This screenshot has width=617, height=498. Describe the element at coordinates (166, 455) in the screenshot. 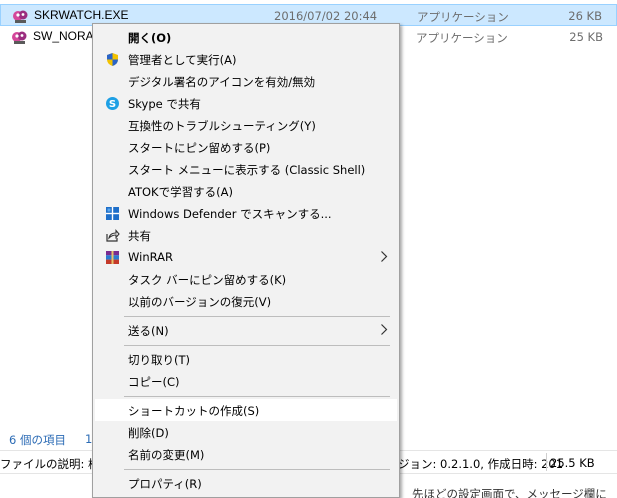

I see `menu-item-label: 名前の変更(M)` at that location.